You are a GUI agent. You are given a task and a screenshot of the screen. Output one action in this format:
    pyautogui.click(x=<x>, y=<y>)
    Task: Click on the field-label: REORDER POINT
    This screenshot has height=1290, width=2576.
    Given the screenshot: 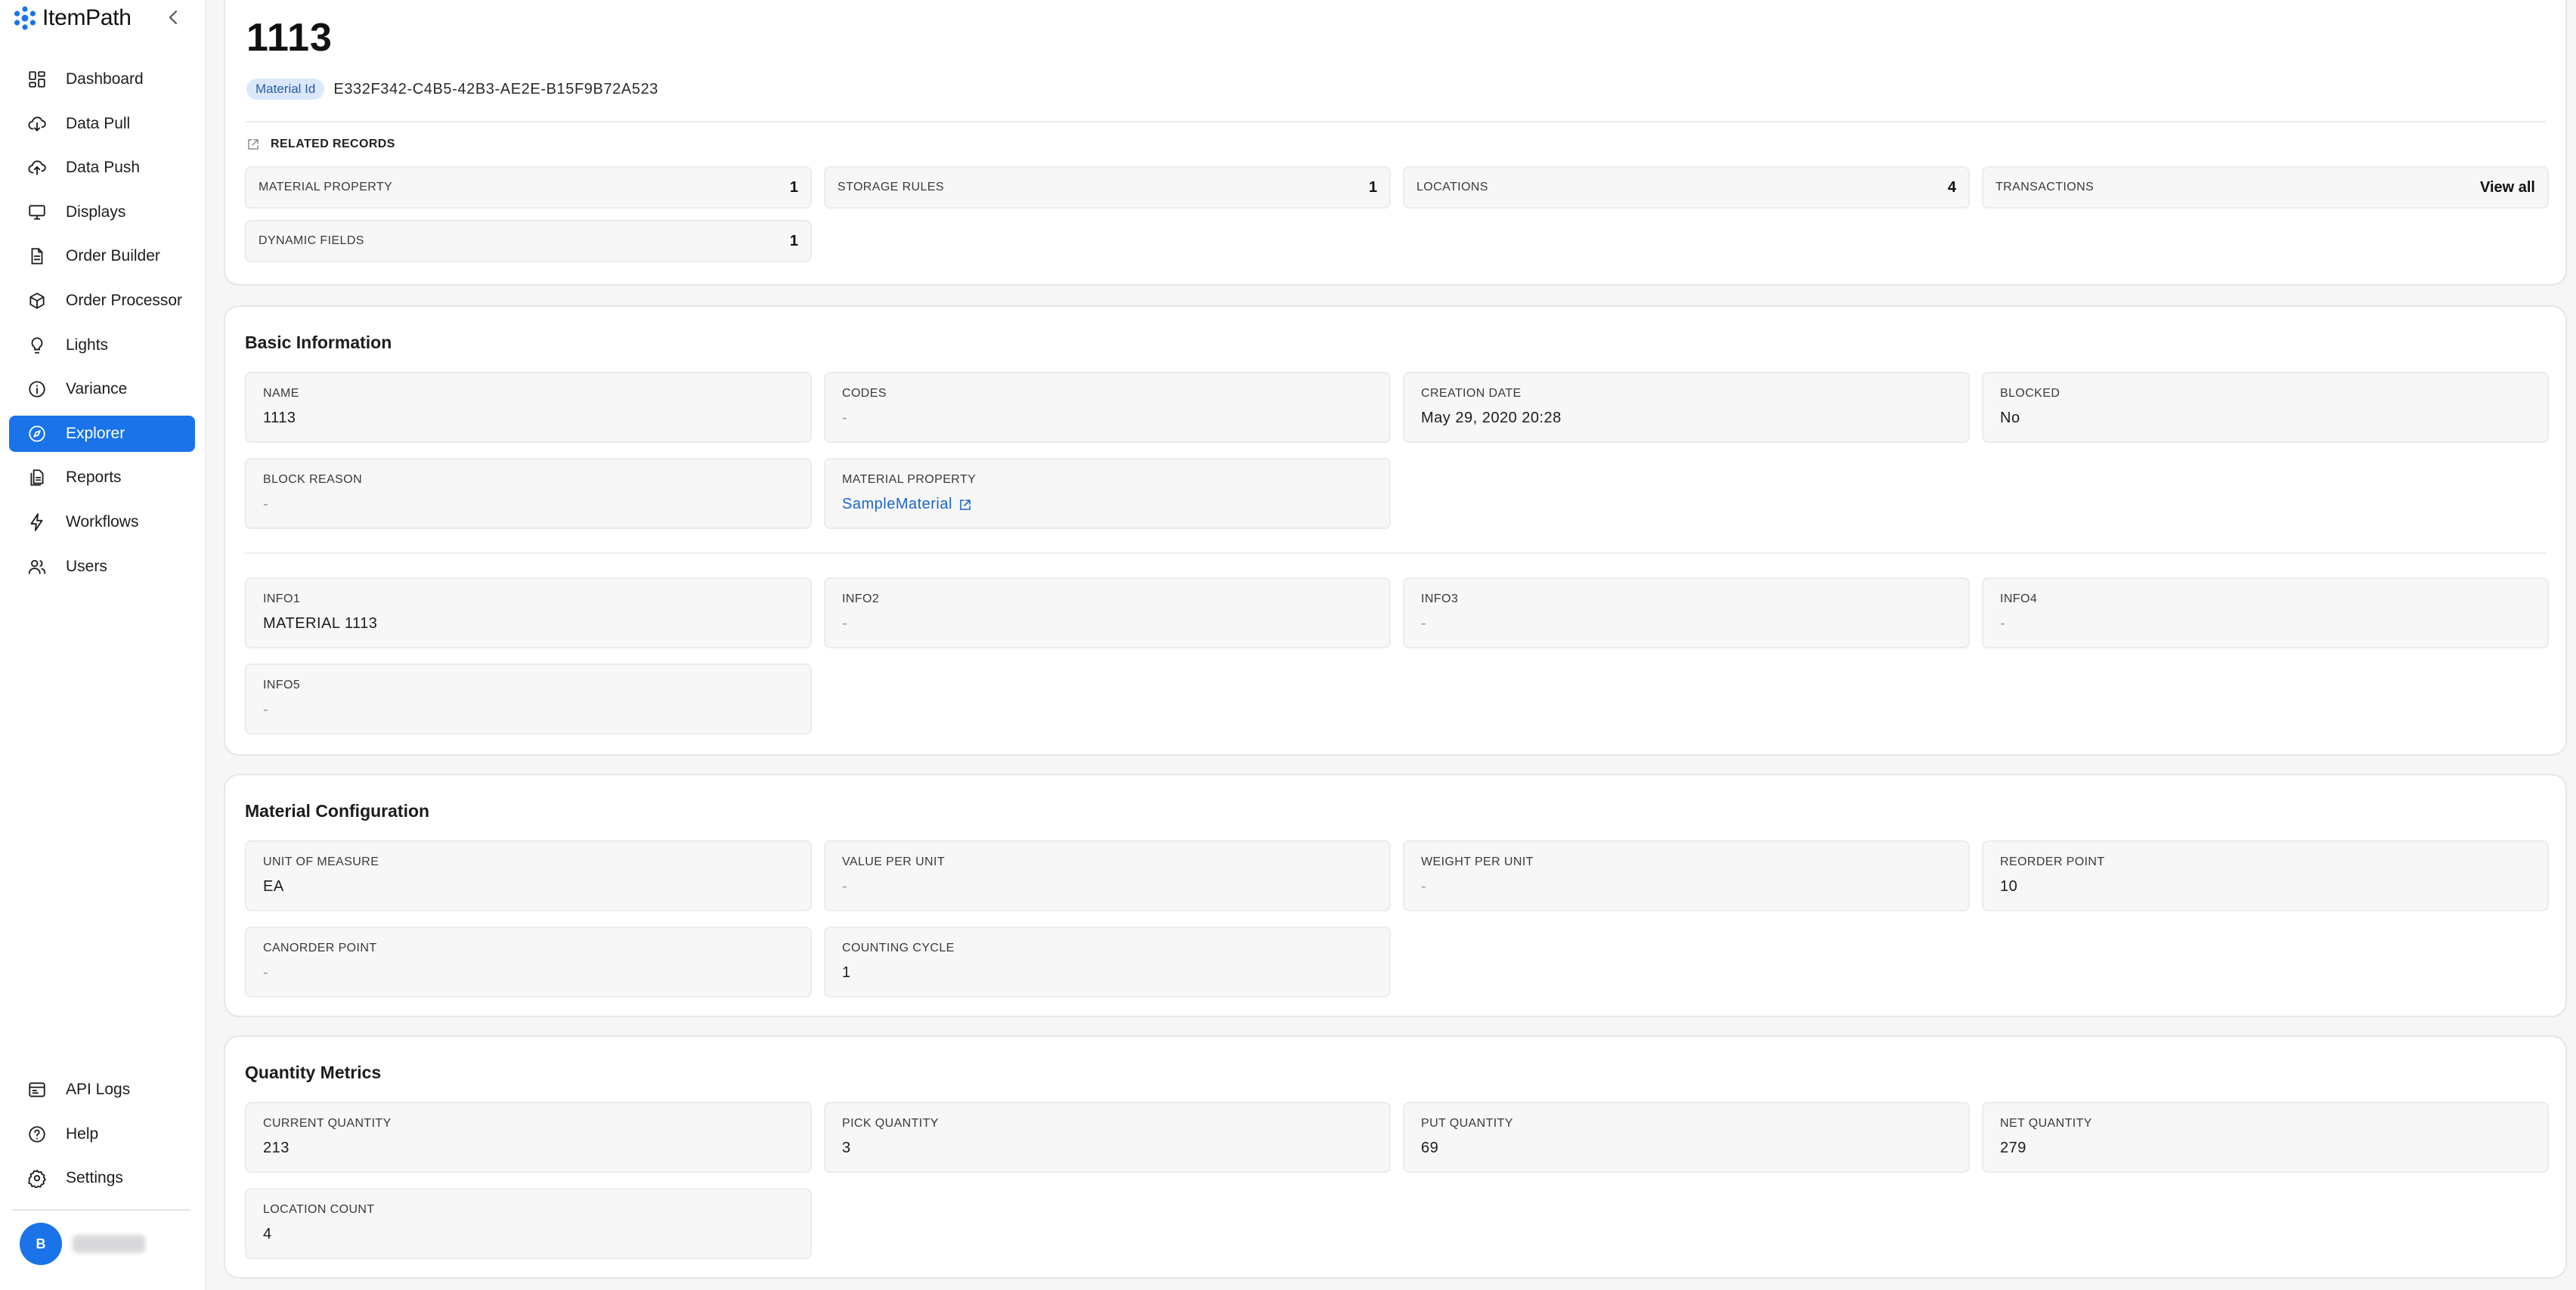 What is the action you would take?
    pyautogui.click(x=2052, y=862)
    